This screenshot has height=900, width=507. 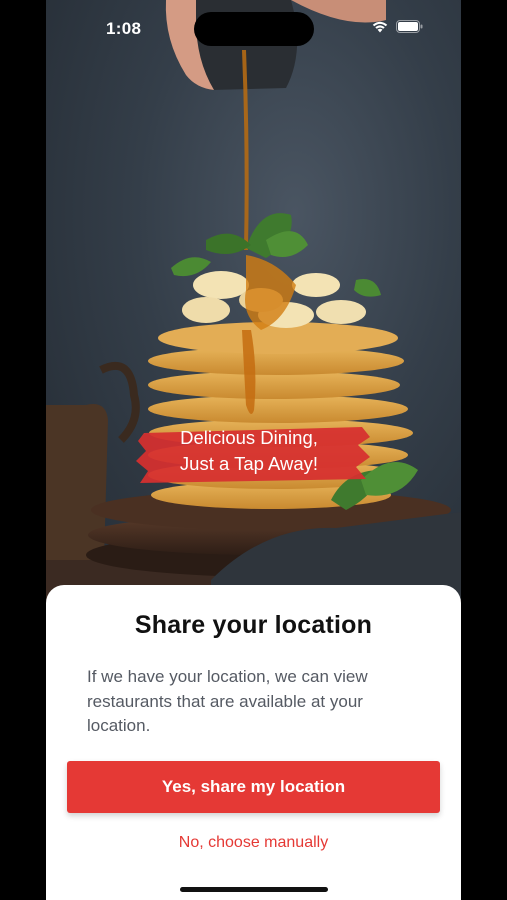 What do you see at coordinates (249, 437) in the screenshot?
I see `tagline-line-1: Delicious Dining,` at bounding box center [249, 437].